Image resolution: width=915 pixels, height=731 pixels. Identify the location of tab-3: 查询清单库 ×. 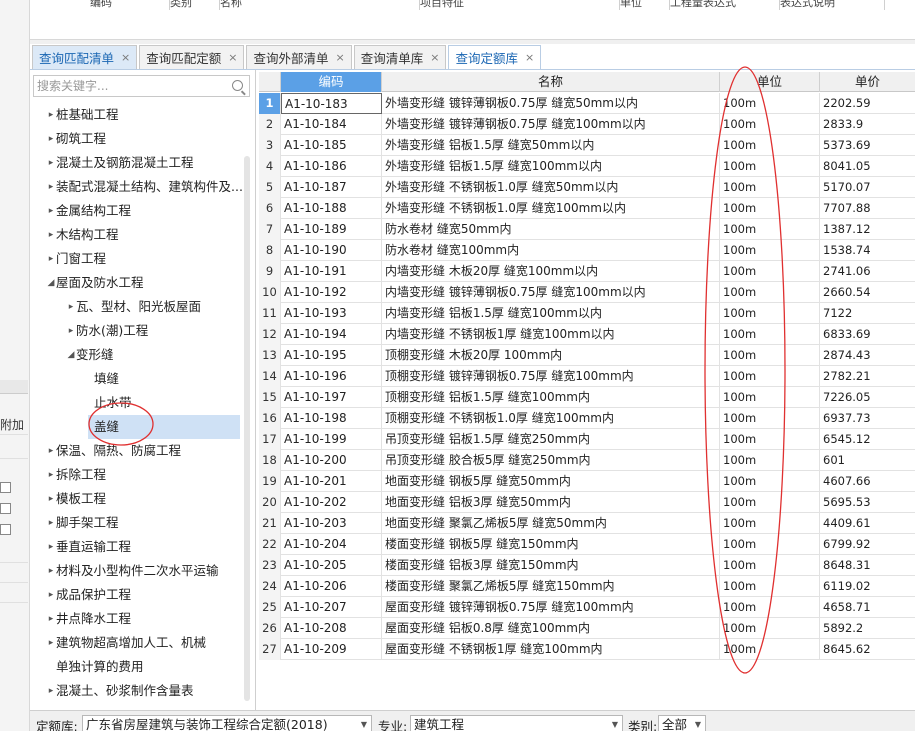
(400, 57).